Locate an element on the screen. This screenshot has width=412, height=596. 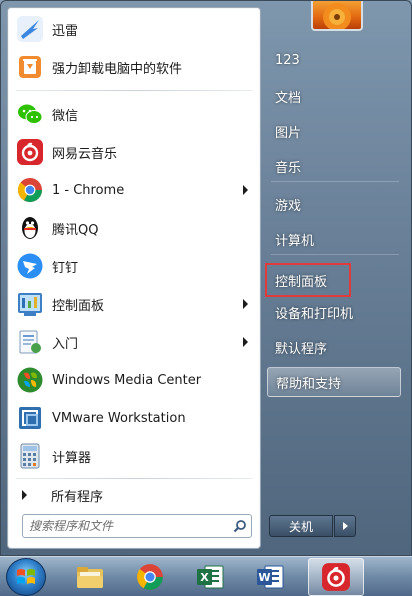
taskbar-chrome is located at coordinates (150, 577).